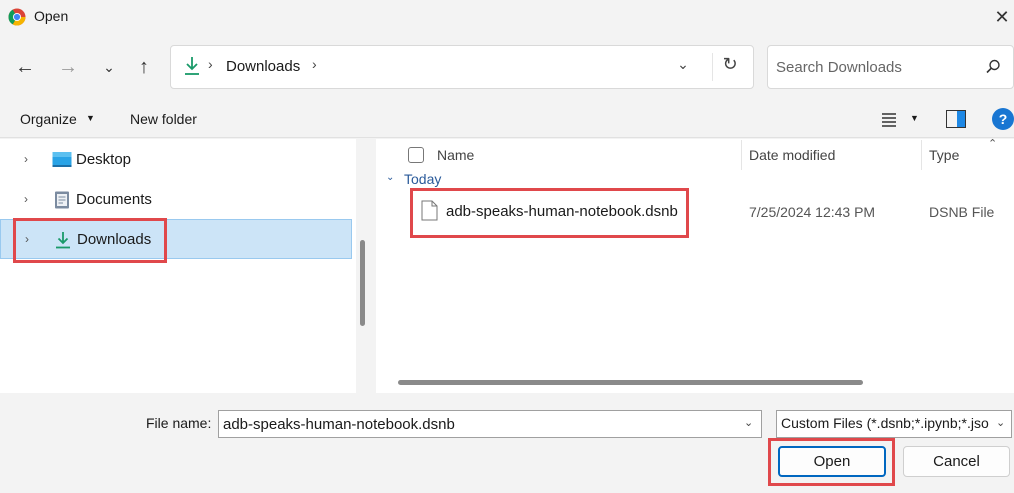  I want to click on forward-button: →, so click(68, 67).